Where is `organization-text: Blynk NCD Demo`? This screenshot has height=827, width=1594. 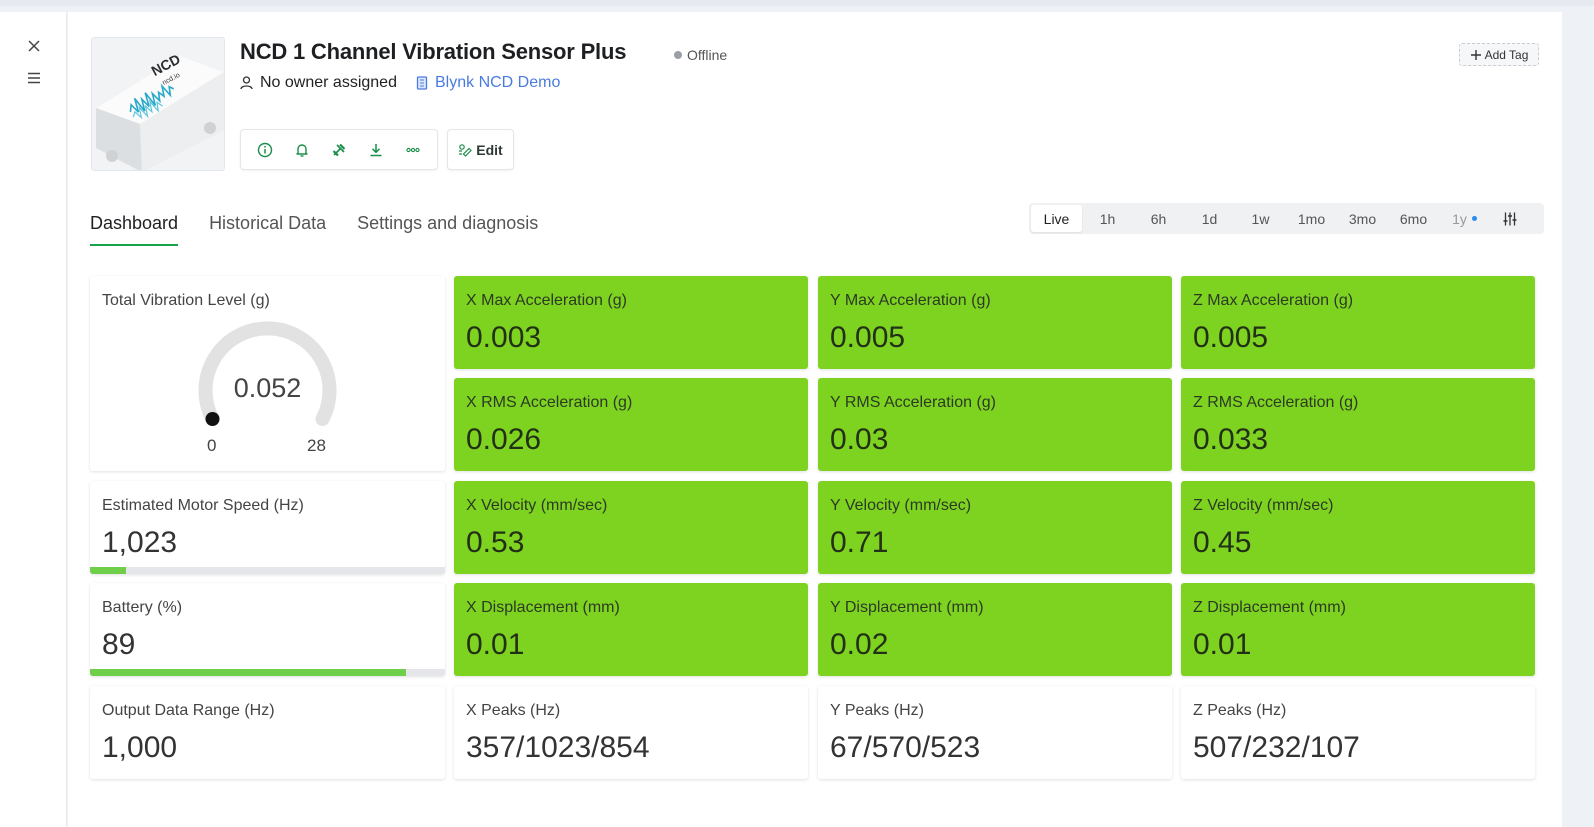
organization-text: Blynk NCD Demo is located at coordinates (498, 82).